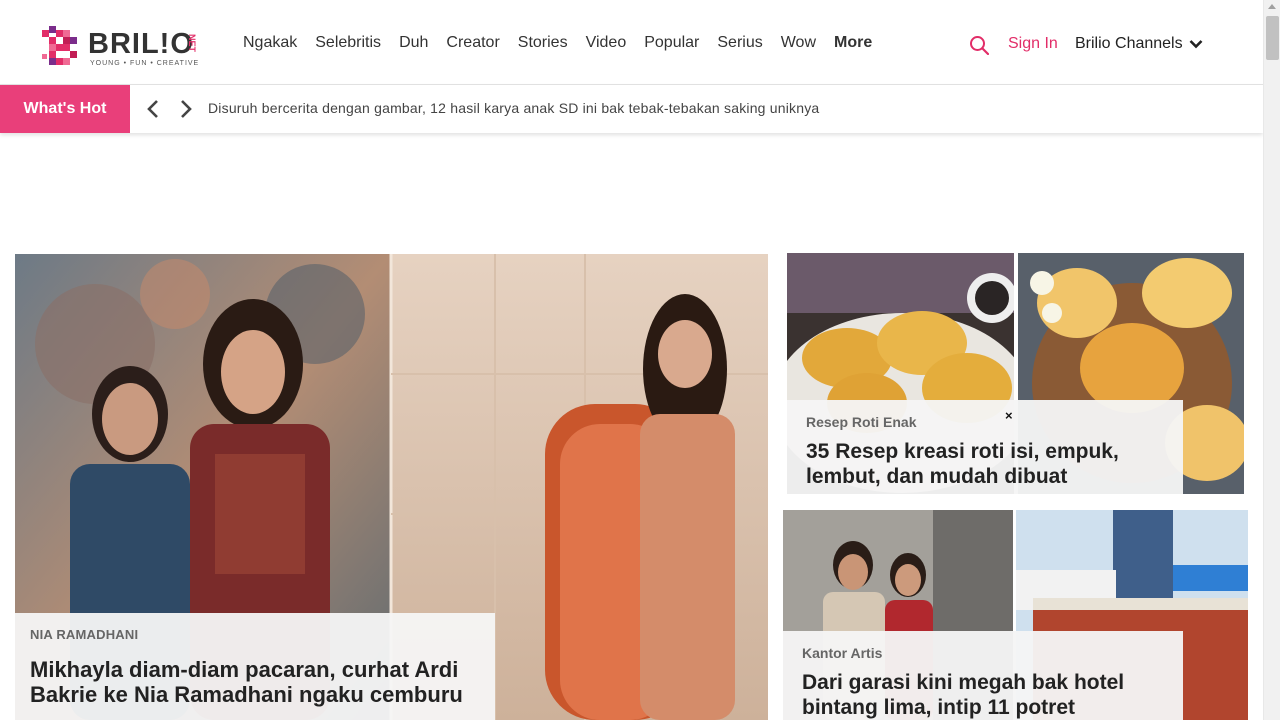 This screenshot has height=720, width=1280. What do you see at coordinates (1009, 415) in the screenshot?
I see `close-icon: ×` at bounding box center [1009, 415].